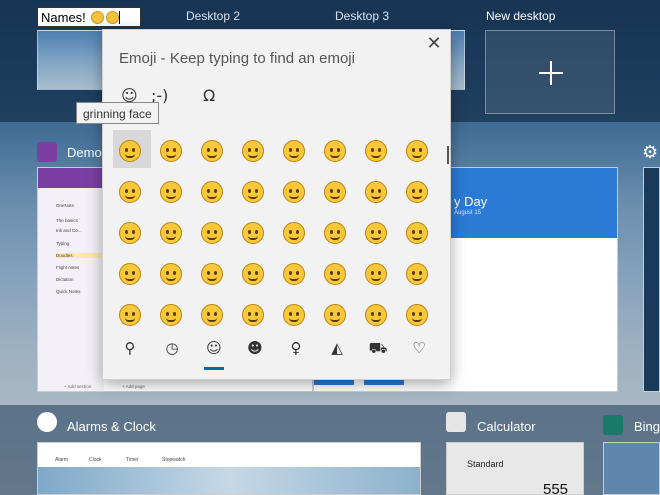 The height and width of the screenshot is (495, 660). What do you see at coordinates (471, 201) in the screenshot?
I see `todo-day-title: y Day` at bounding box center [471, 201].